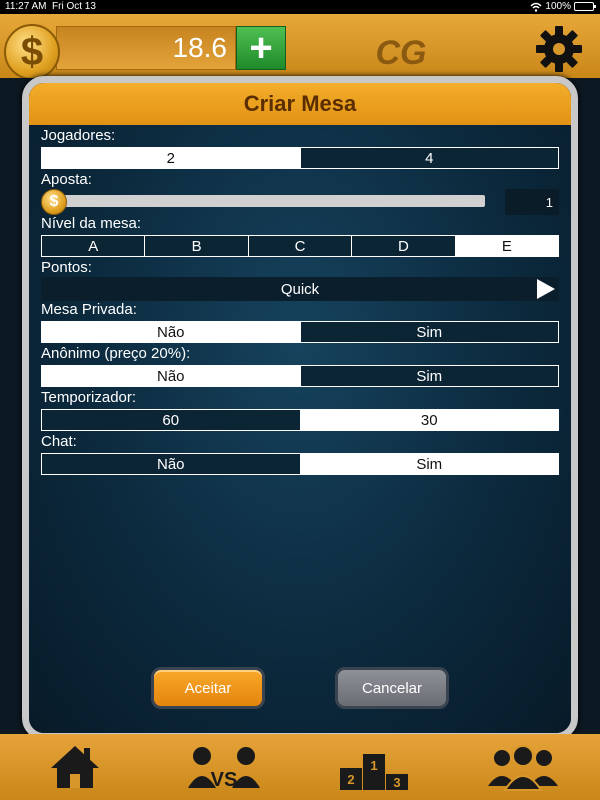 This screenshot has height=800, width=600. I want to click on table-level-selector: A B C D E, so click(300, 246).